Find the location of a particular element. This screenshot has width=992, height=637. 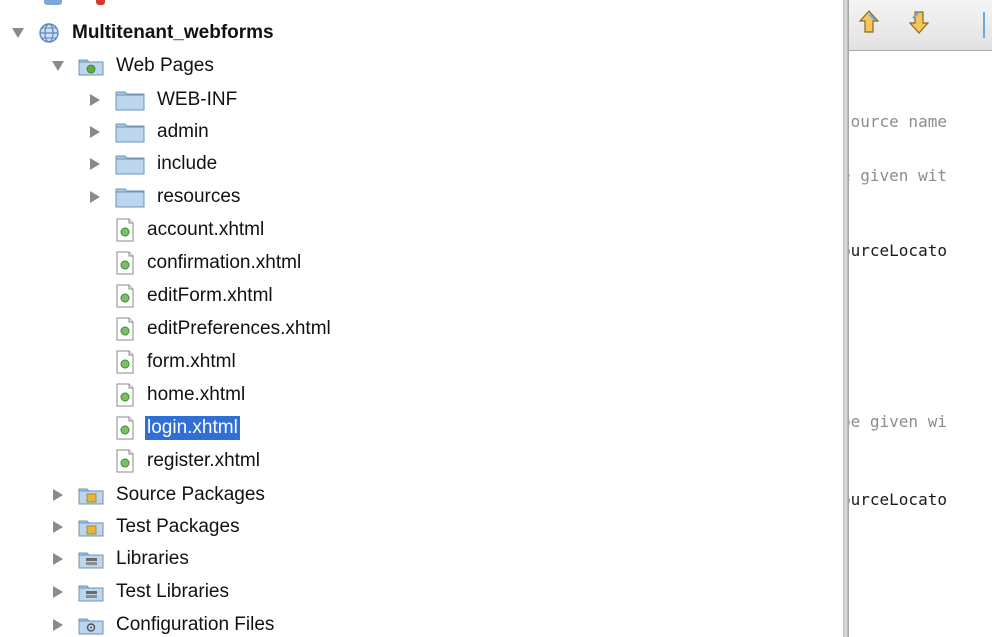

tree-node-file-form: form.xhtml is located at coordinates (162, 362).